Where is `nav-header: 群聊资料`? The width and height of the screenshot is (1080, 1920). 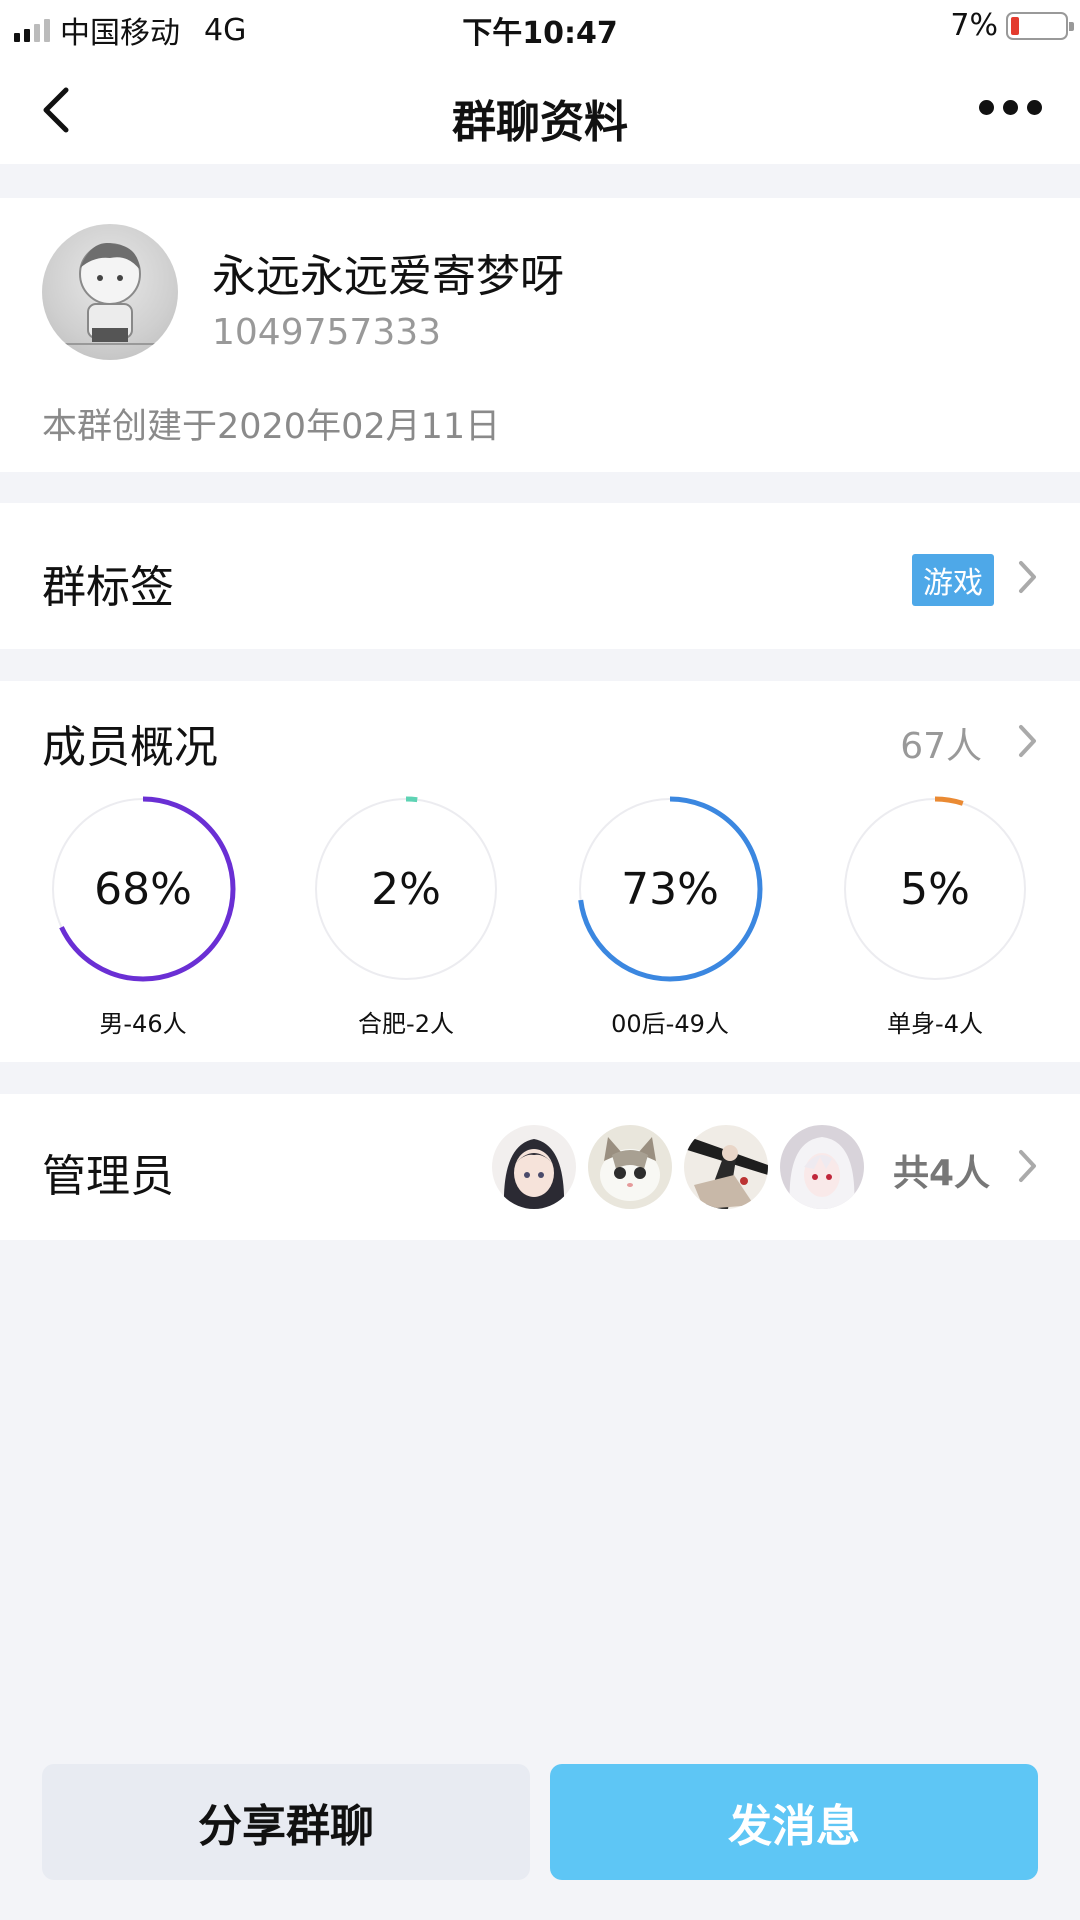 nav-header: 群聊资料 is located at coordinates (540, 110).